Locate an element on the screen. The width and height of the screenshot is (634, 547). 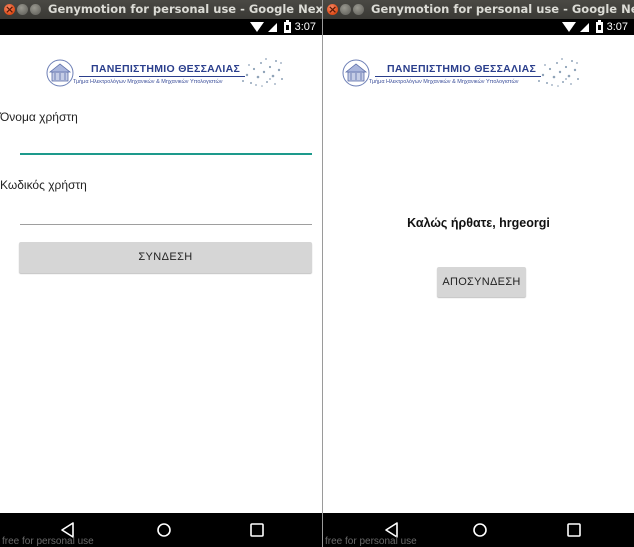
logout-button: ΑΠΟΣΥΝΔΕΣΗ is located at coordinates (481, 282).